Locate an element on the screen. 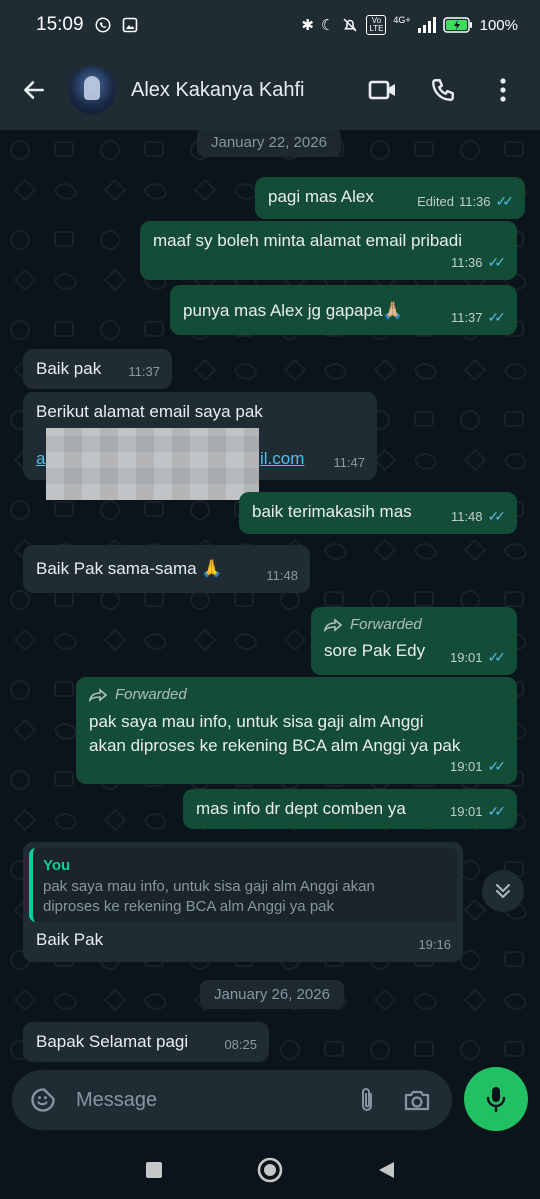  bluetooth-icon: ✱ is located at coordinates (307, 25).